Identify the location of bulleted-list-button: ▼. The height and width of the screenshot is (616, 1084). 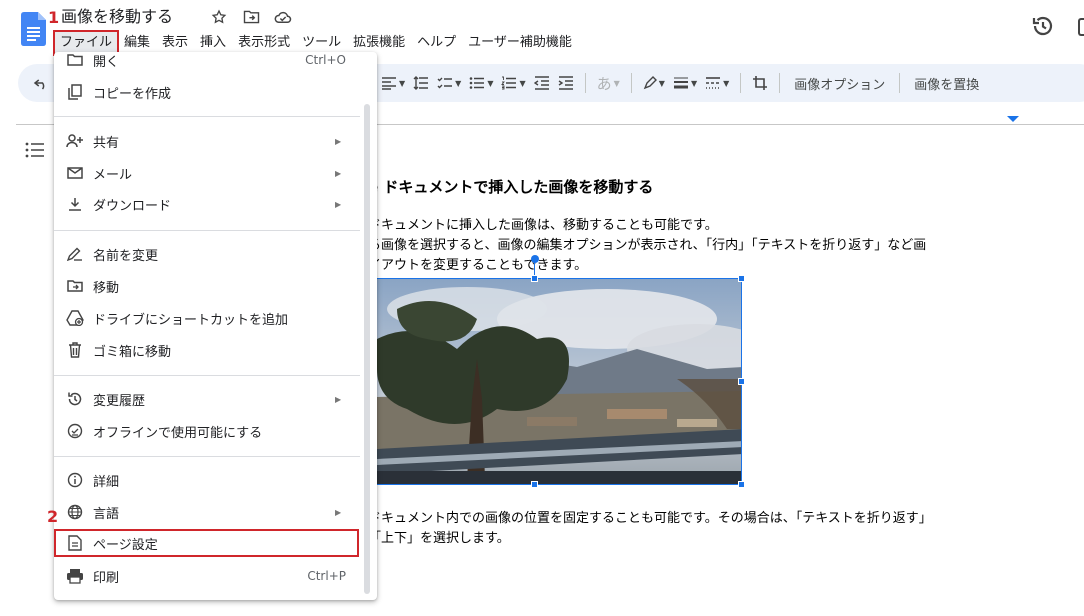
(481, 83).